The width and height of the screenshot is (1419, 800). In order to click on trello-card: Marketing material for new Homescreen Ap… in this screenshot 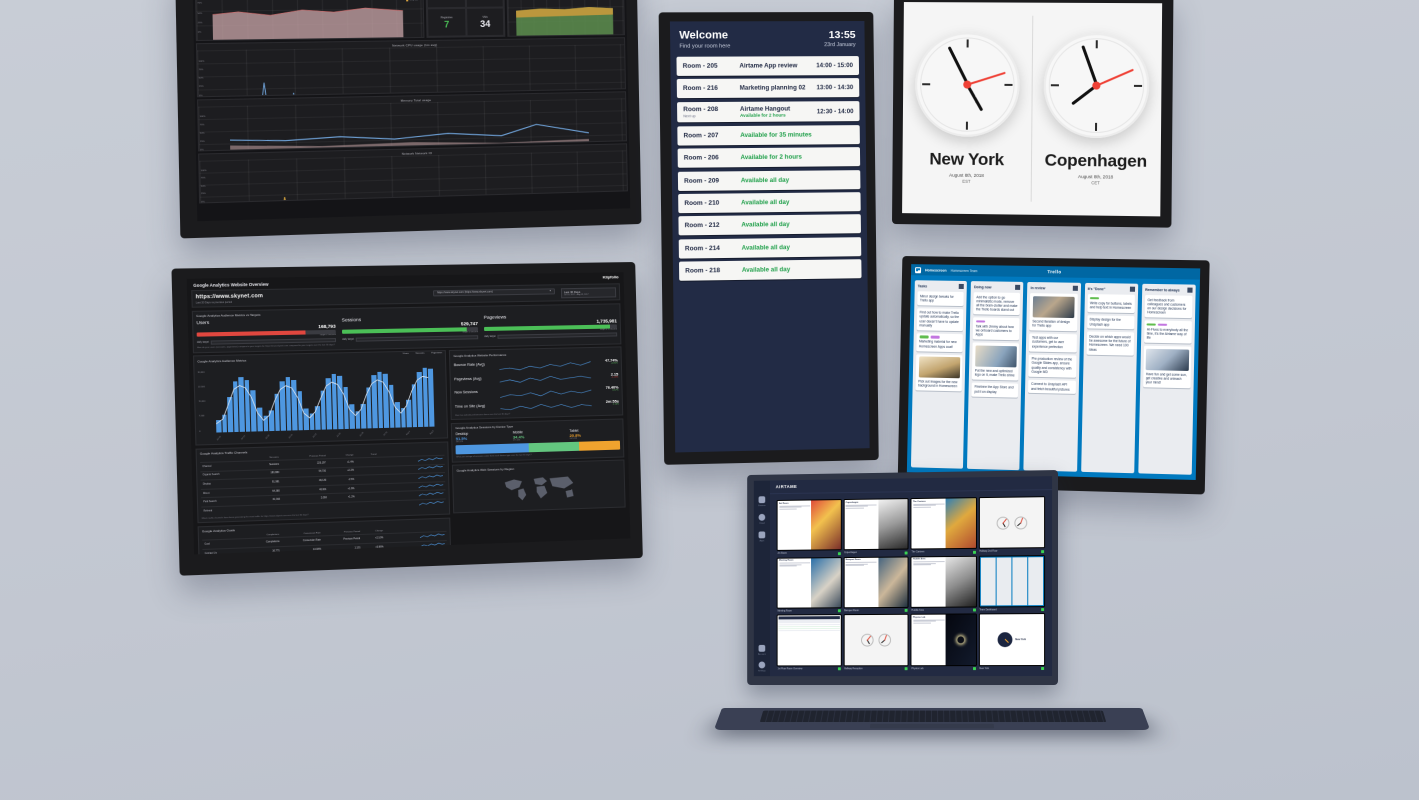, I will do `click(939, 342)`.